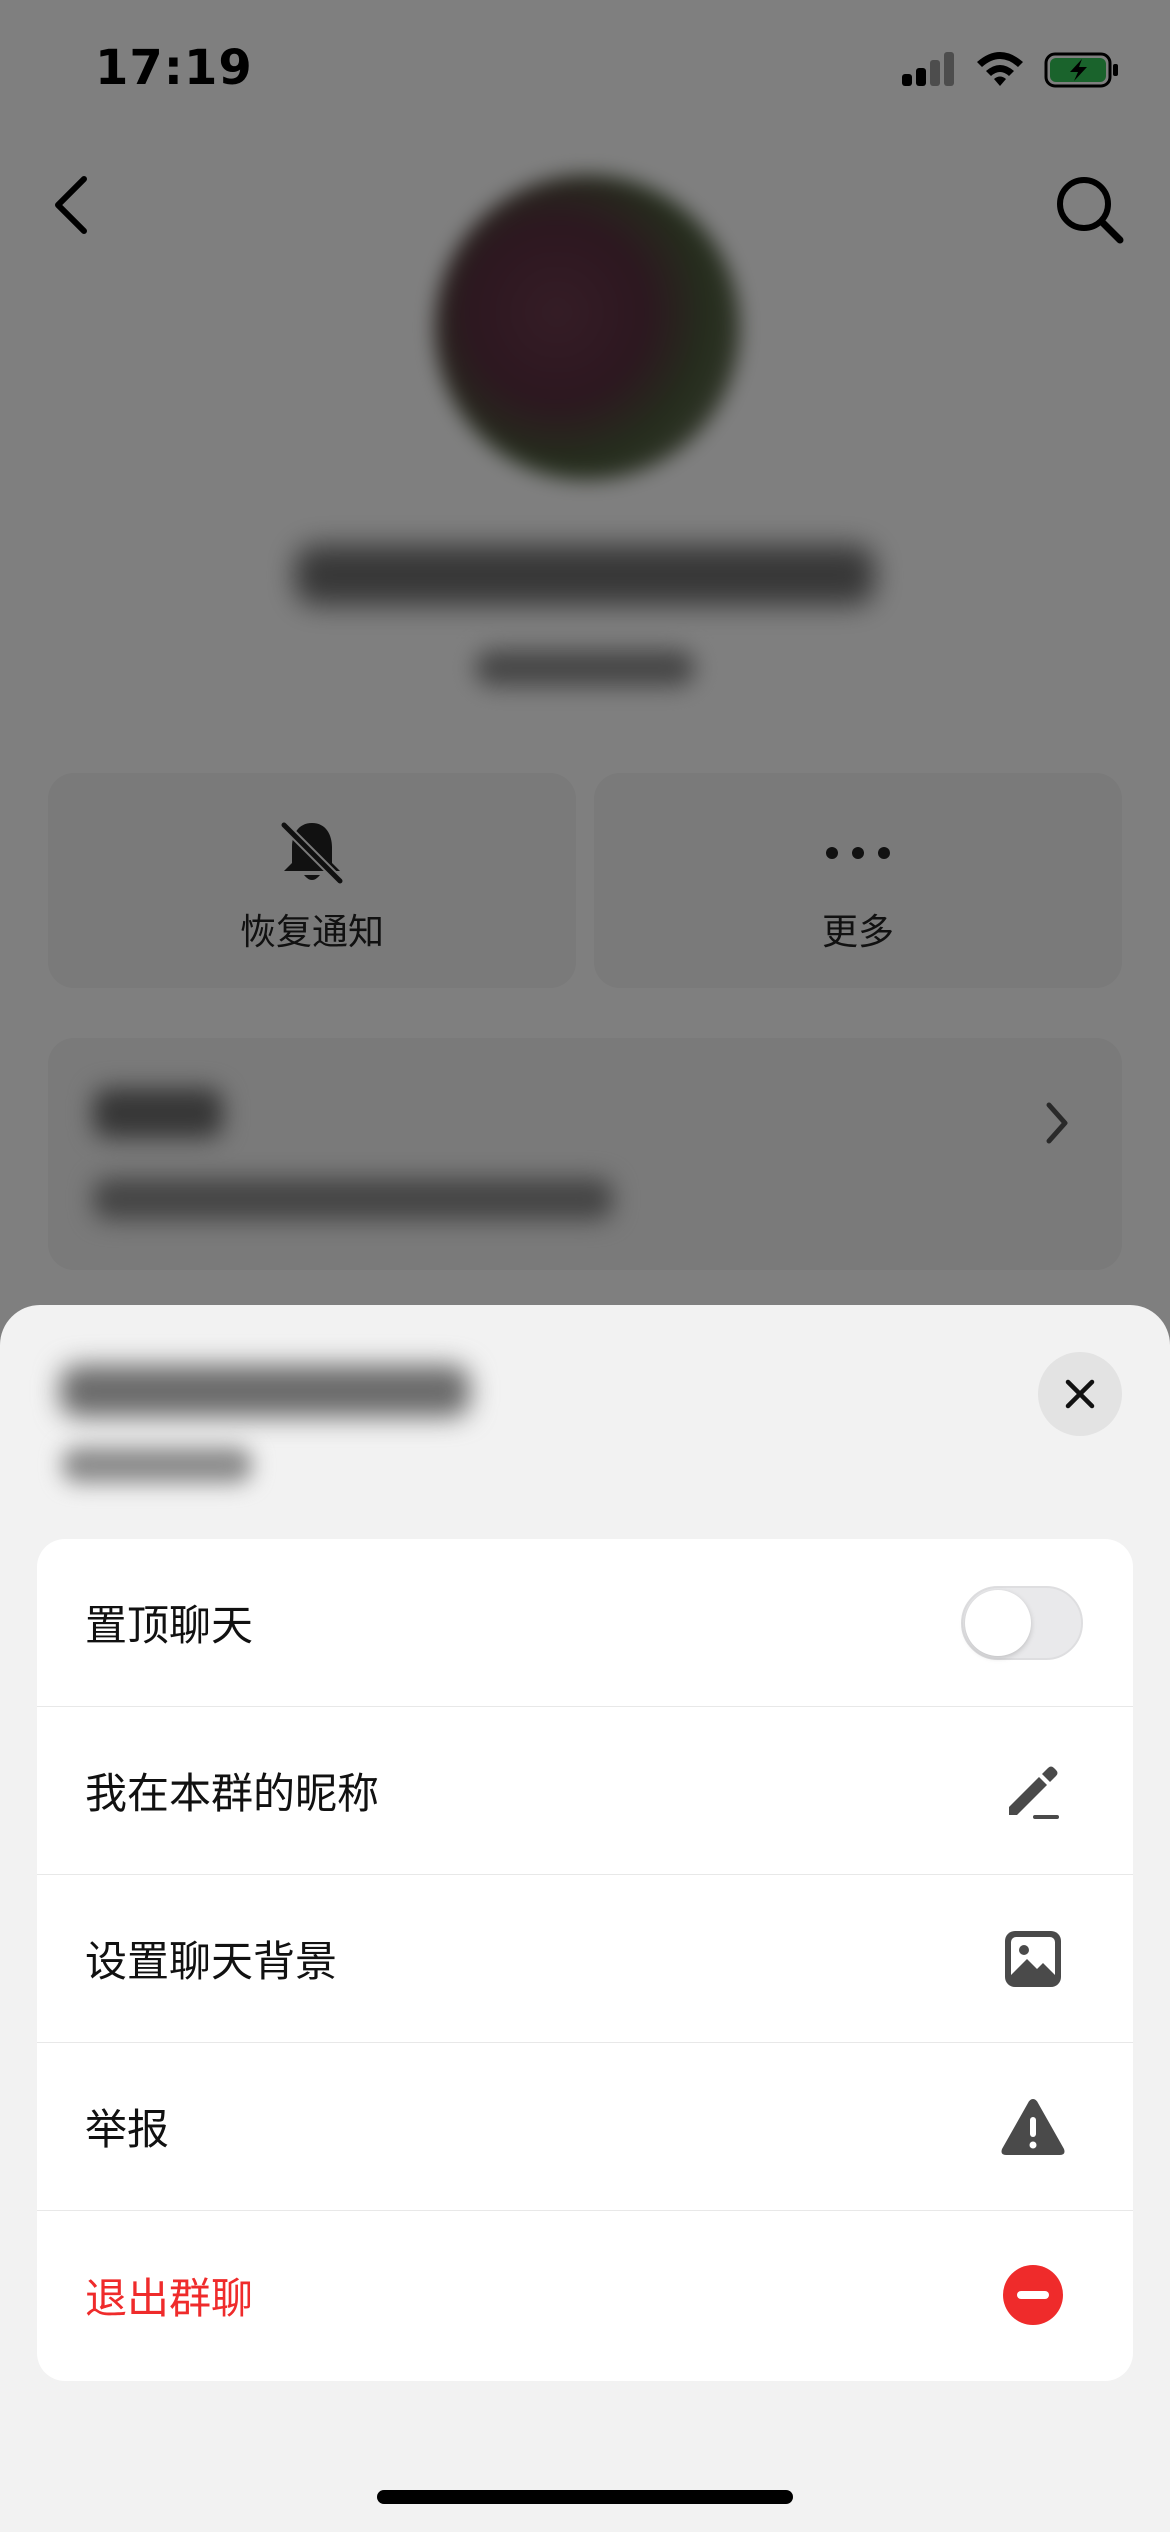 The image size is (1170, 2532). I want to click on image-icon, so click(1033, 1958).